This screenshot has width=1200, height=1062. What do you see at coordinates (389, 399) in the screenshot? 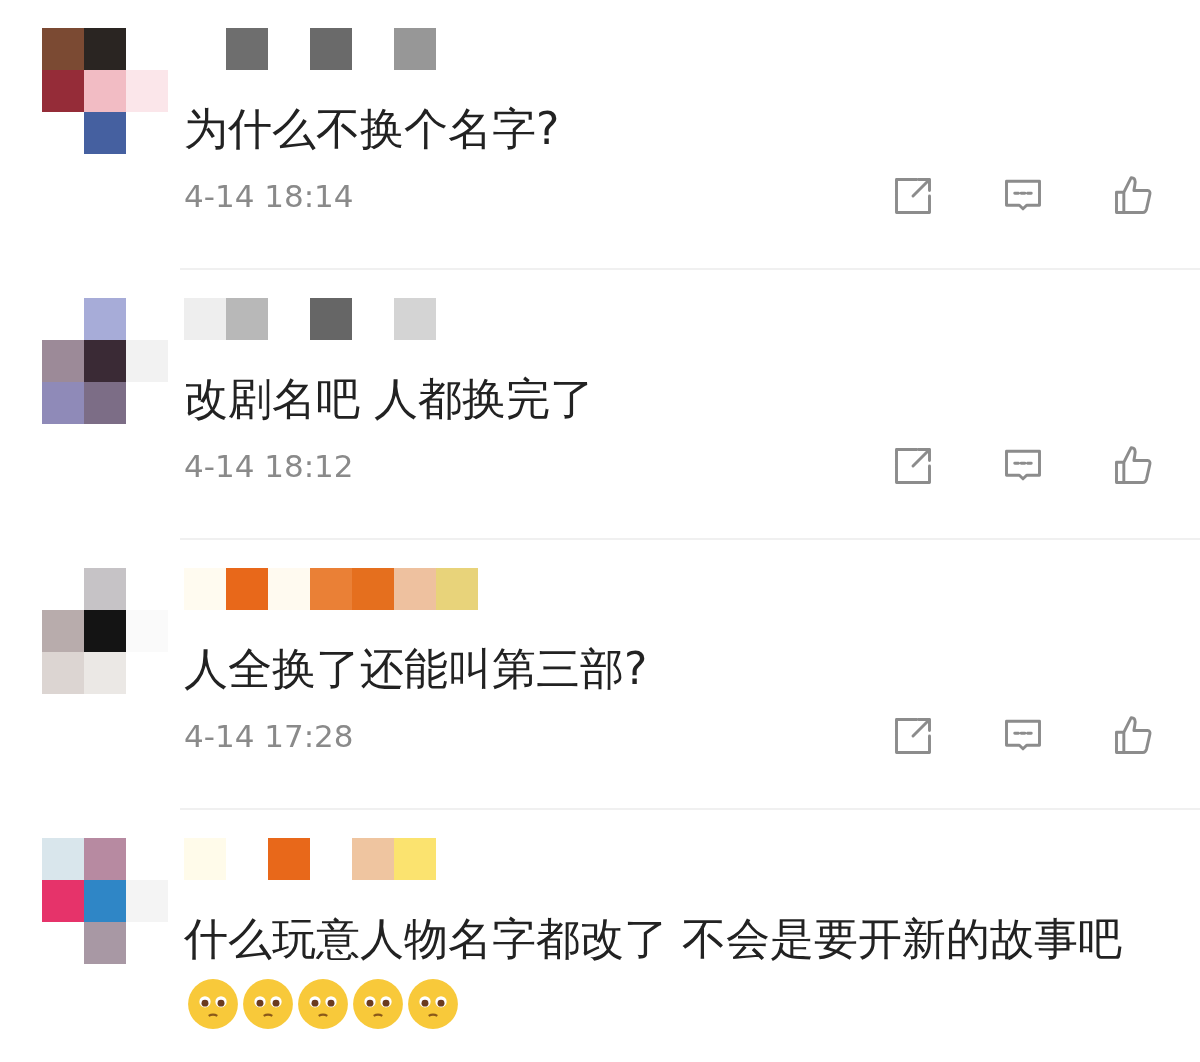
I see `comment-text: 改剧名吧 人都换完了` at bounding box center [389, 399].